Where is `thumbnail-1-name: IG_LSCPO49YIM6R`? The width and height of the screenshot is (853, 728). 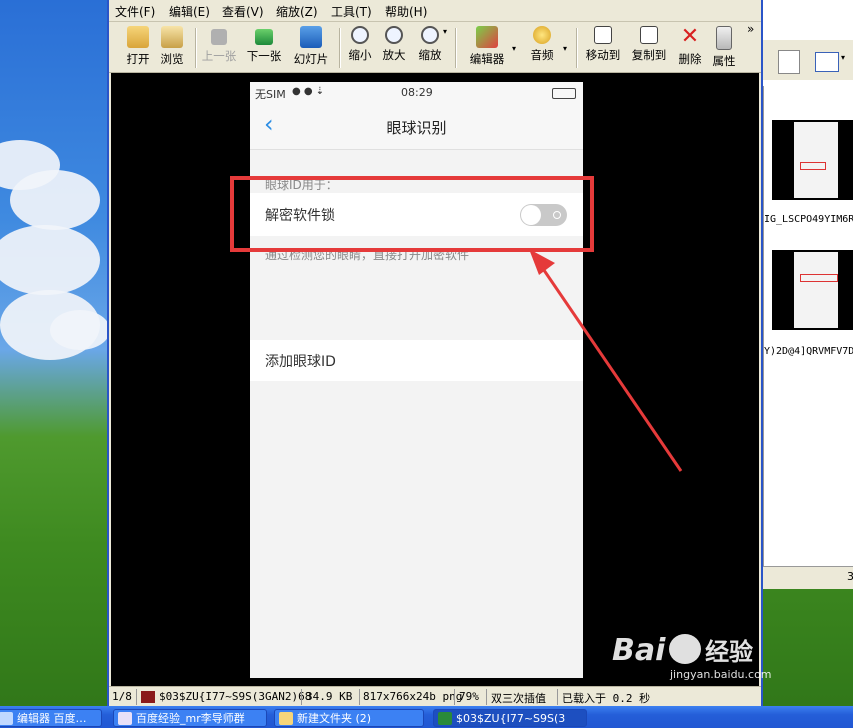 thumbnail-1-name: IG_LSCPO49YIM6R is located at coordinates (808, 219).